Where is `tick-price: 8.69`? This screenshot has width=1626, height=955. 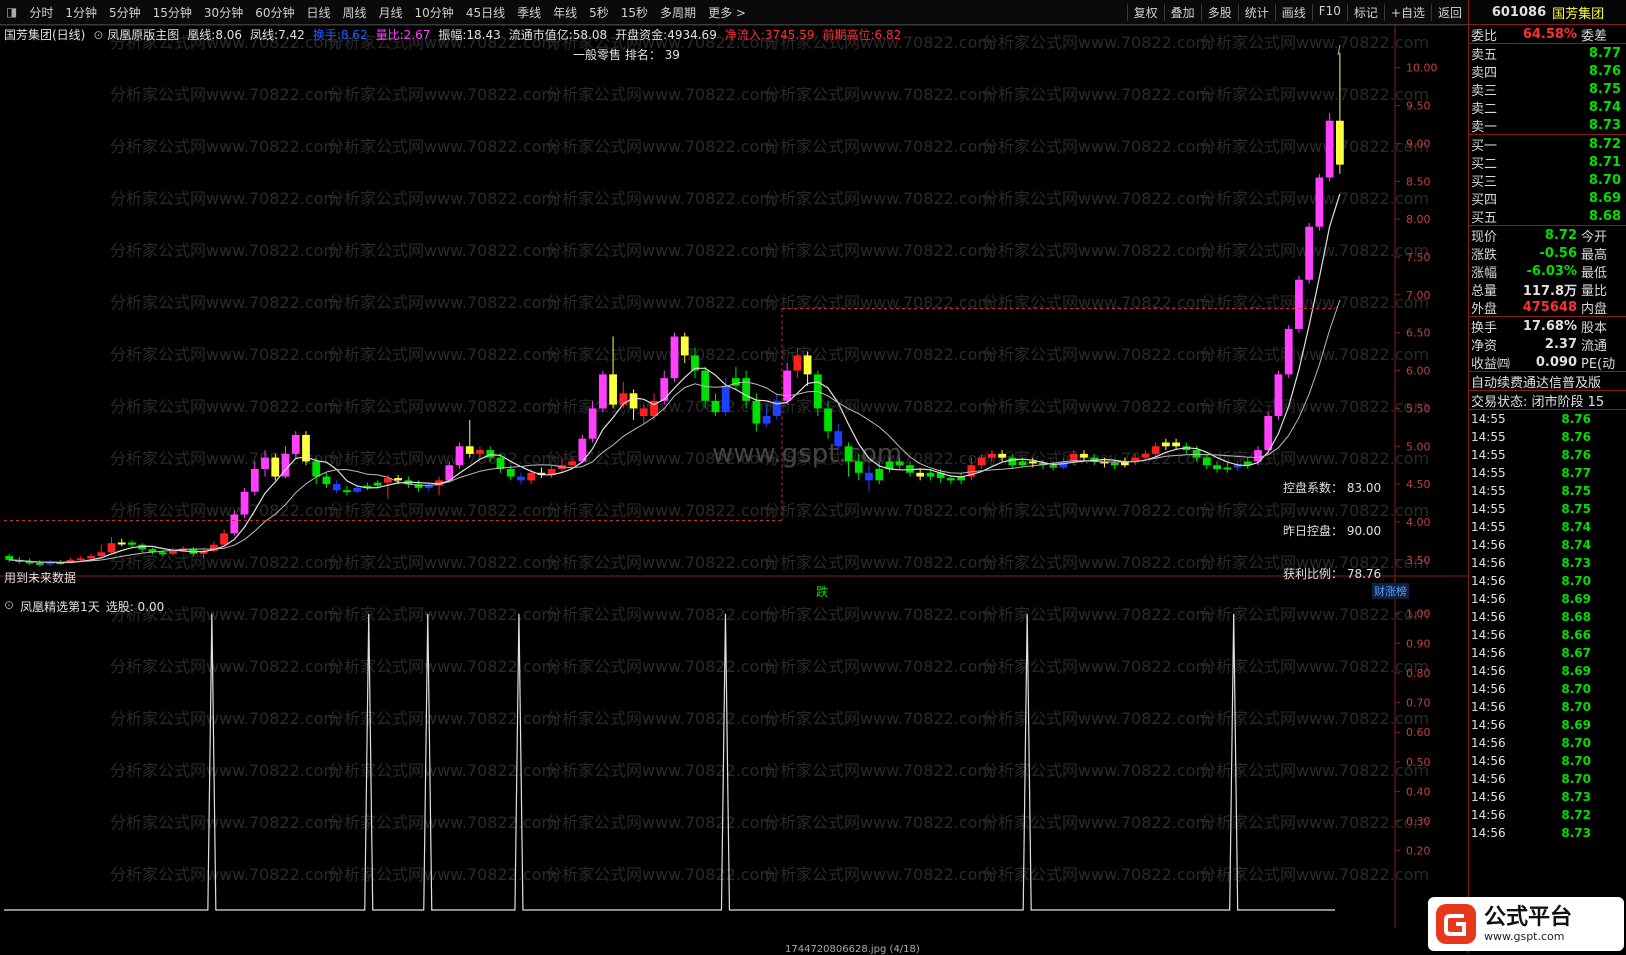
tick-price: 8.69 is located at coordinates (1576, 671).